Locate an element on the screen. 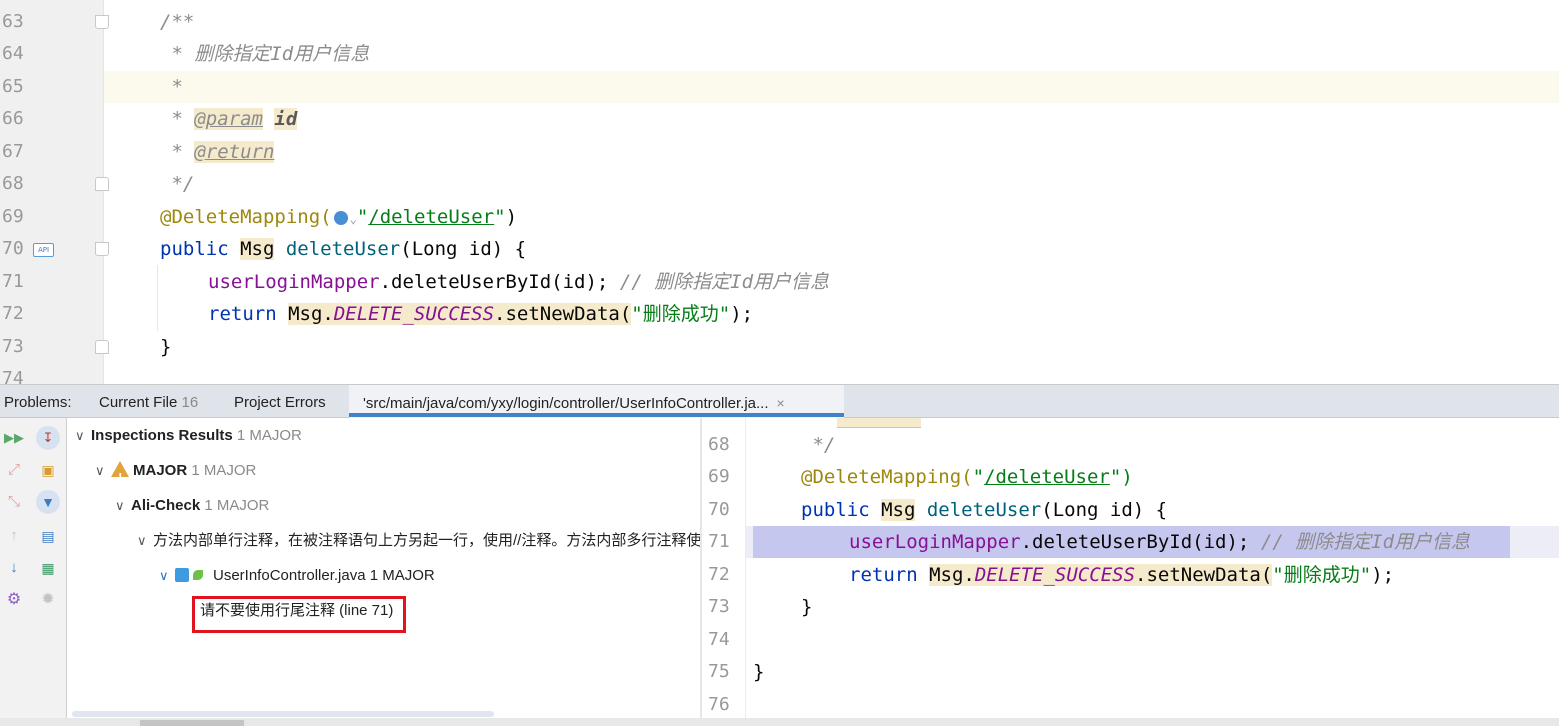 Image resolution: width=1559 pixels, height=726 pixels. warning-icon is located at coordinates (120, 477).